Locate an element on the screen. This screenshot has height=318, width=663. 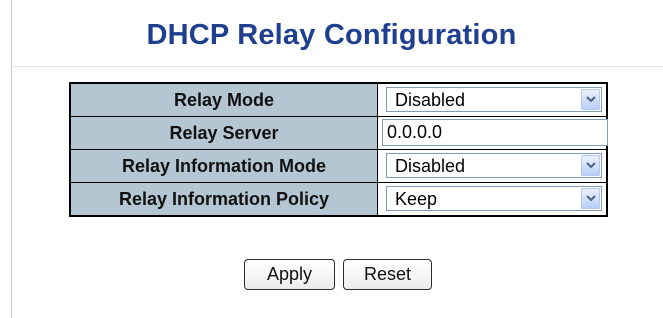
relay-server-value: 0.0.0.0 is located at coordinates (415, 132).